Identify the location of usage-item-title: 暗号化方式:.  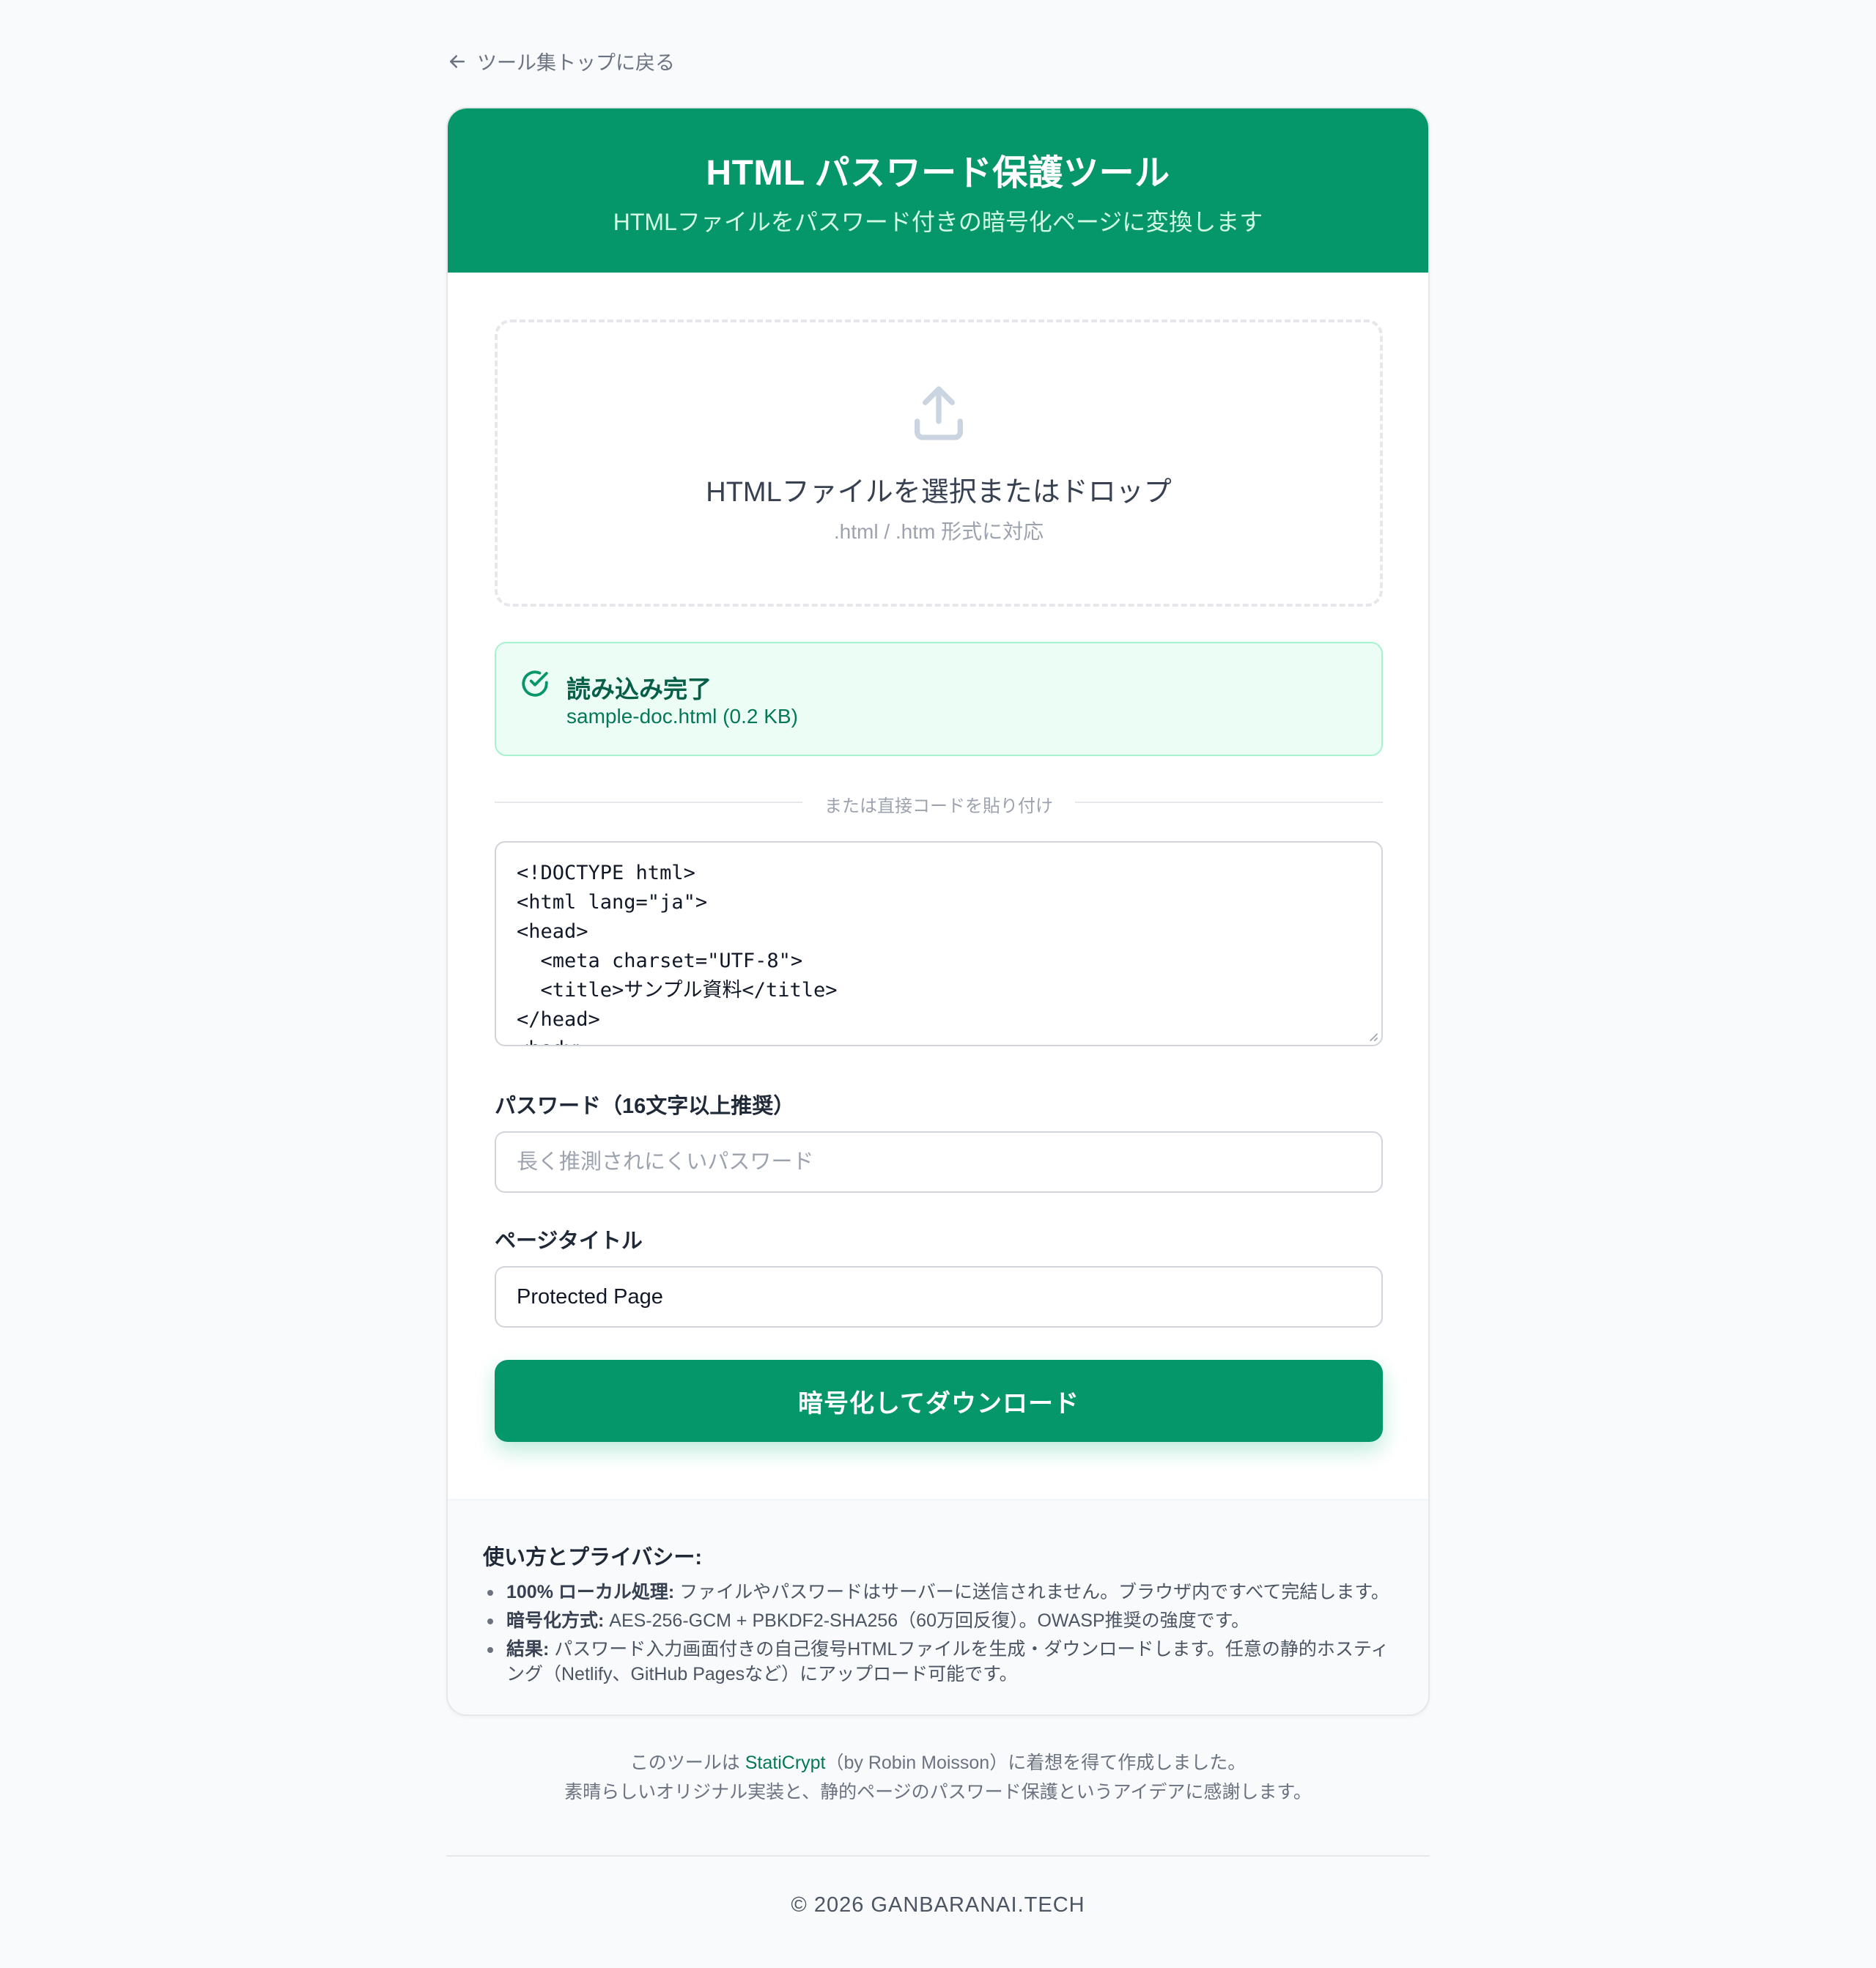
(555, 1620).